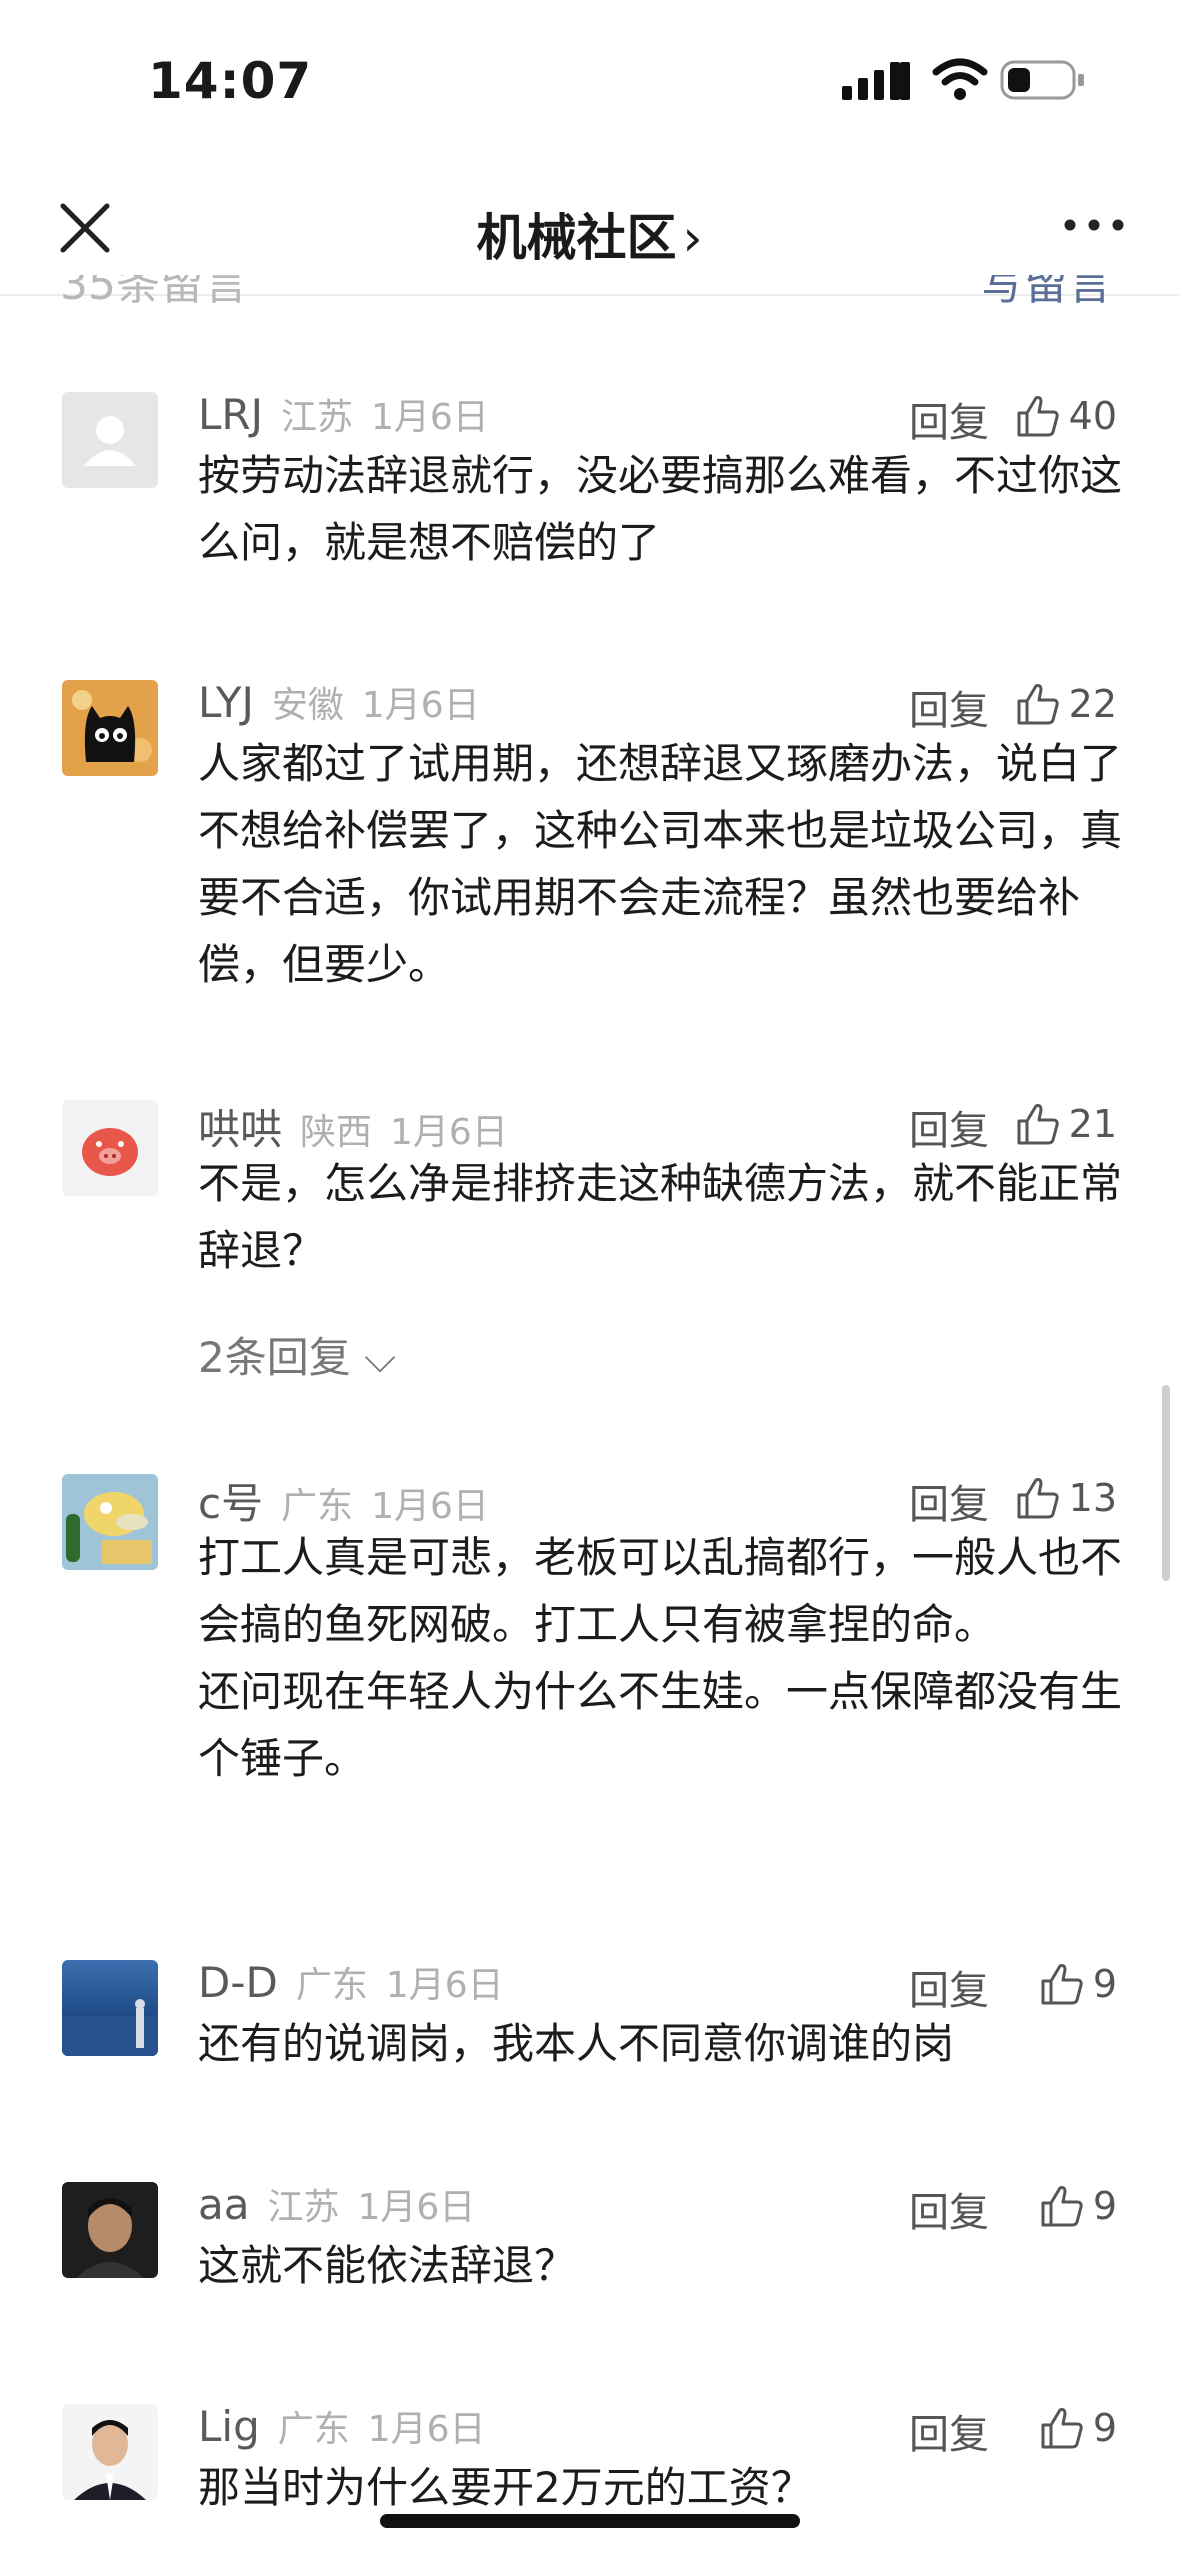 The image size is (1179, 2556). Describe the element at coordinates (1066, 416) in the screenshot. I see `like-button: 40` at that location.